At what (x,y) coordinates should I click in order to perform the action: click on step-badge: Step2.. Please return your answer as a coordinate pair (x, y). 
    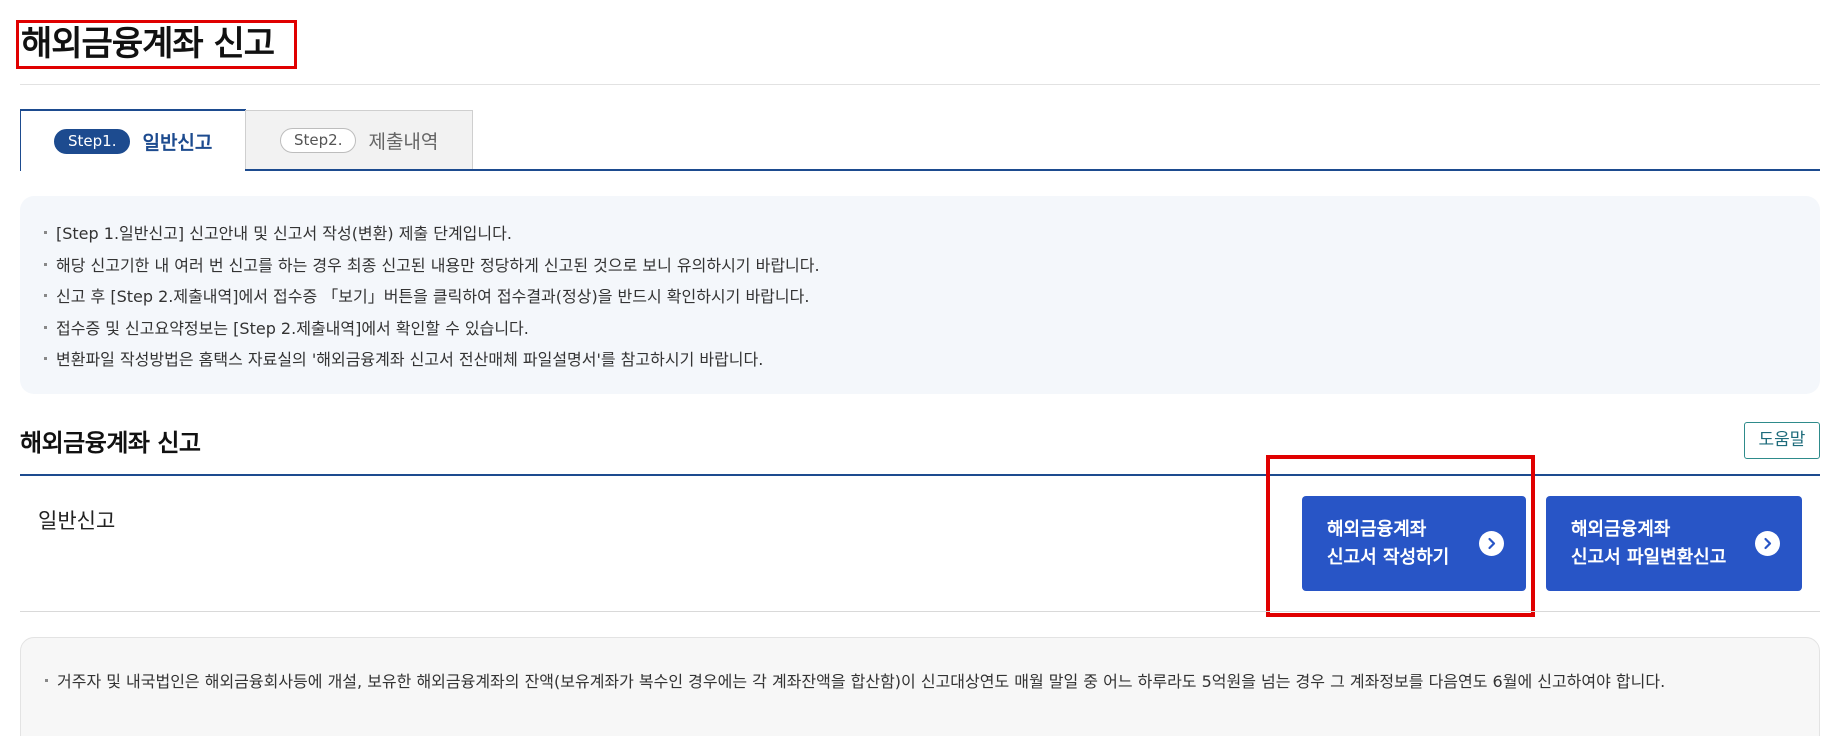
    Looking at the image, I should click on (318, 140).